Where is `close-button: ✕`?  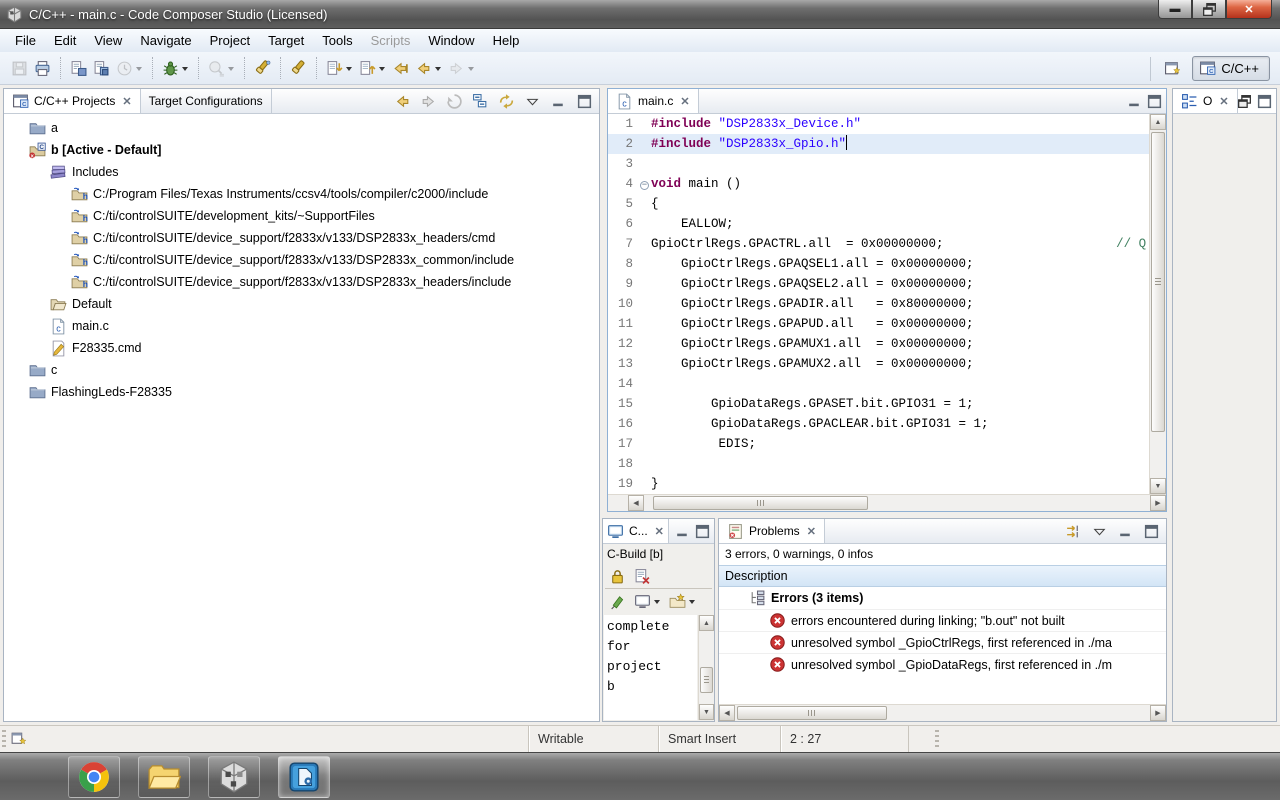
close-button: ✕ is located at coordinates (1249, 9).